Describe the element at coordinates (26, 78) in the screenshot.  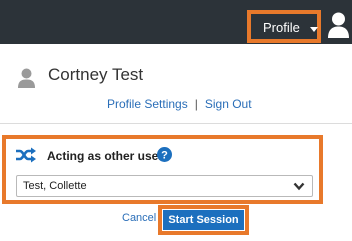
I see `person-icon` at that location.